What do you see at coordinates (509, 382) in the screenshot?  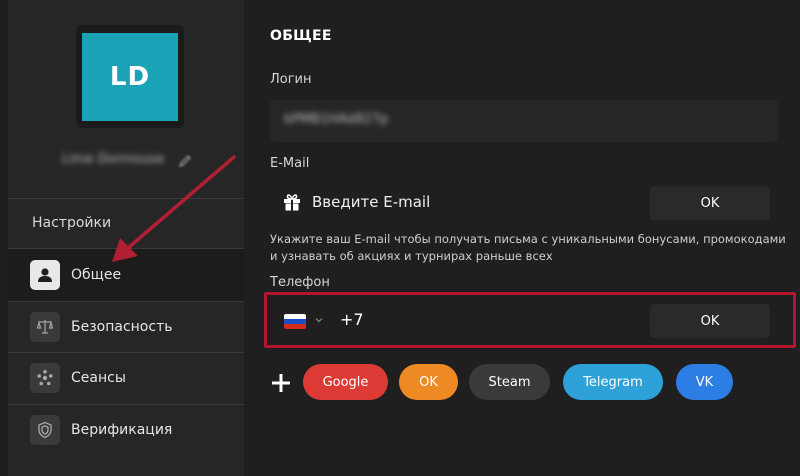 I see `steam-button: Steam` at bounding box center [509, 382].